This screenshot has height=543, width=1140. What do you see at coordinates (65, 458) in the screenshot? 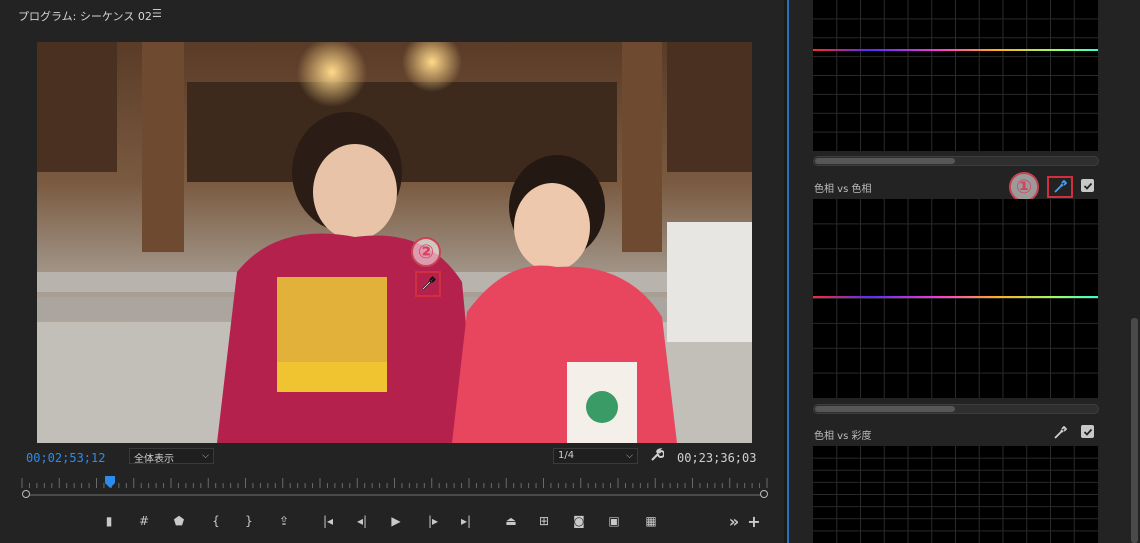
I see `current-timecode: 00;02;53;12` at bounding box center [65, 458].